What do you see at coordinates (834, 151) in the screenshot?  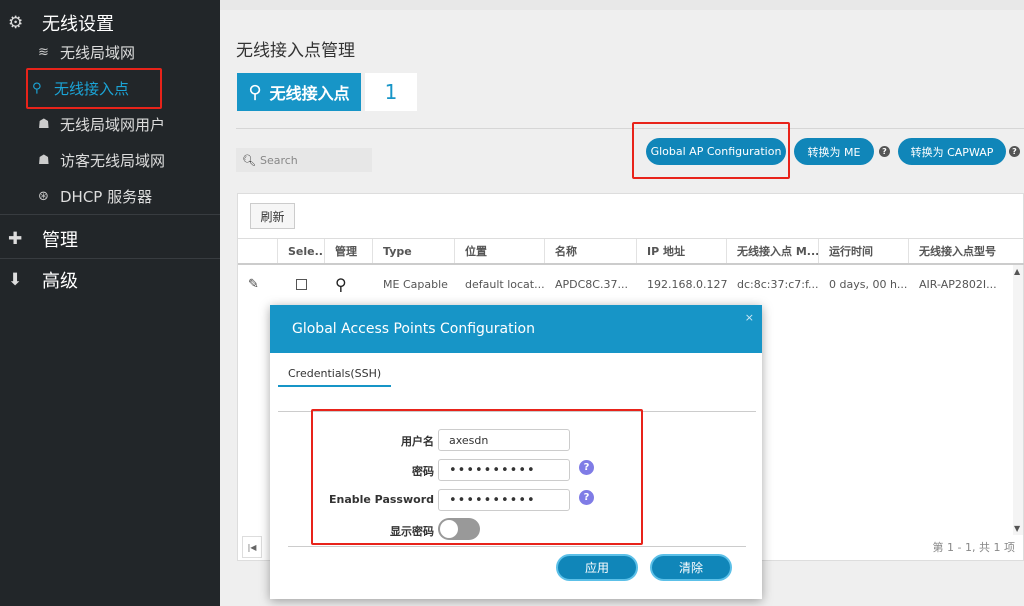 I see `convert-me-button: 转换为 ME` at bounding box center [834, 151].